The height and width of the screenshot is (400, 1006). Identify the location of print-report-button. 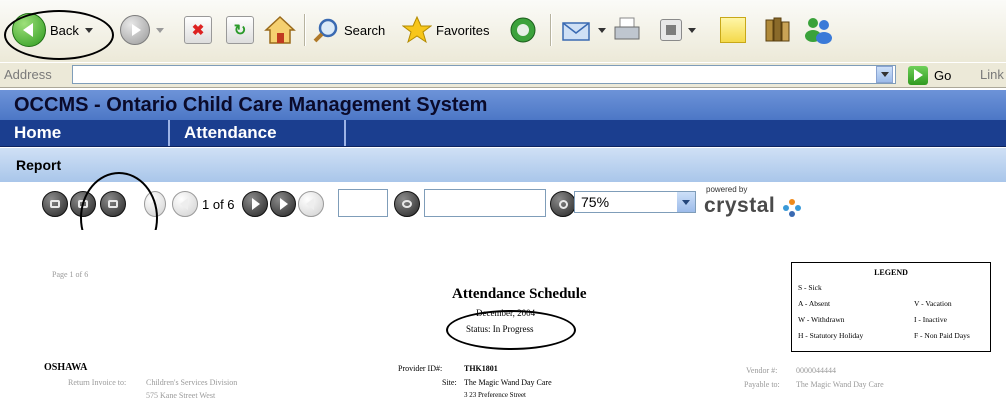
(113, 204).